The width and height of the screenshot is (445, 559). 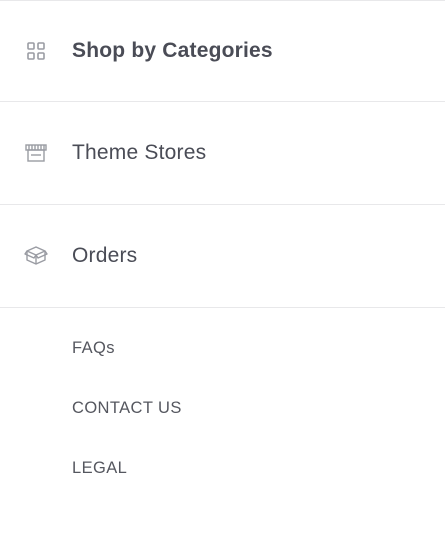 I want to click on faqs-link: FAQs, so click(x=127, y=368).